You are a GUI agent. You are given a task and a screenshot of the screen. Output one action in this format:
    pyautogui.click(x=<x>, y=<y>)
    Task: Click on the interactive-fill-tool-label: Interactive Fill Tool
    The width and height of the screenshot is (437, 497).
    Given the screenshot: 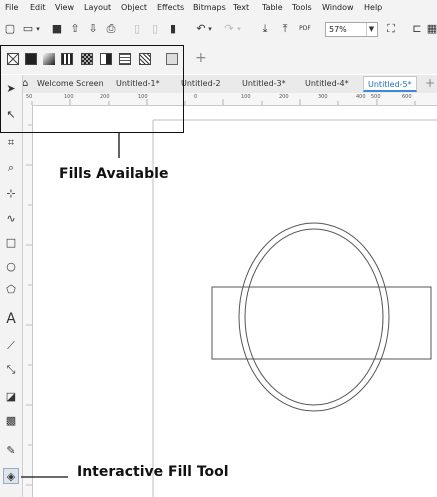 What is the action you would take?
    pyautogui.click(x=153, y=472)
    